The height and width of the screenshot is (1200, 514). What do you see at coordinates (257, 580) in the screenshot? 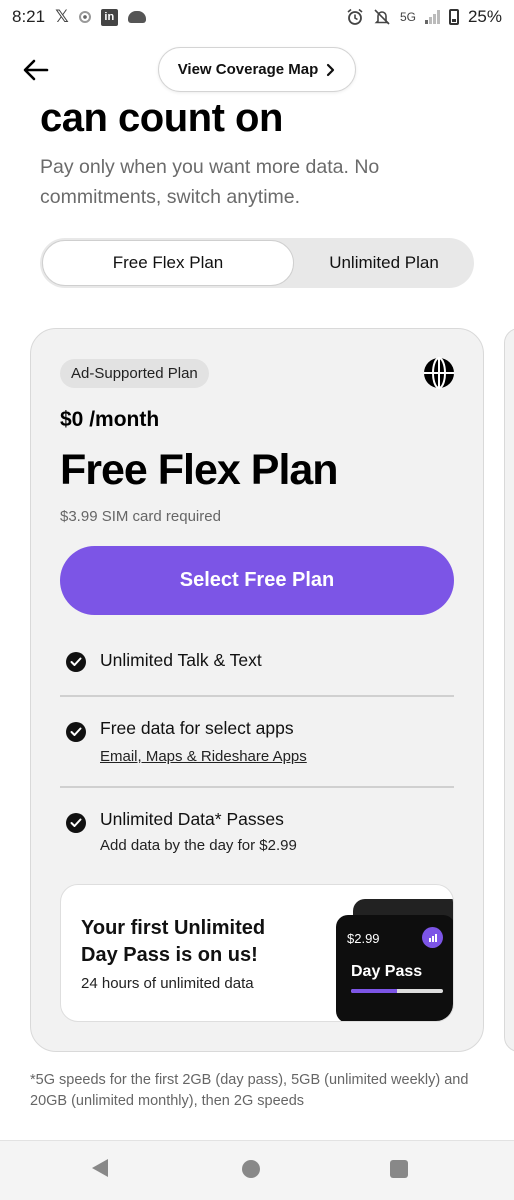
I see `select-free-plan-button: Select Free Plan` at bounding box center [257, 580].